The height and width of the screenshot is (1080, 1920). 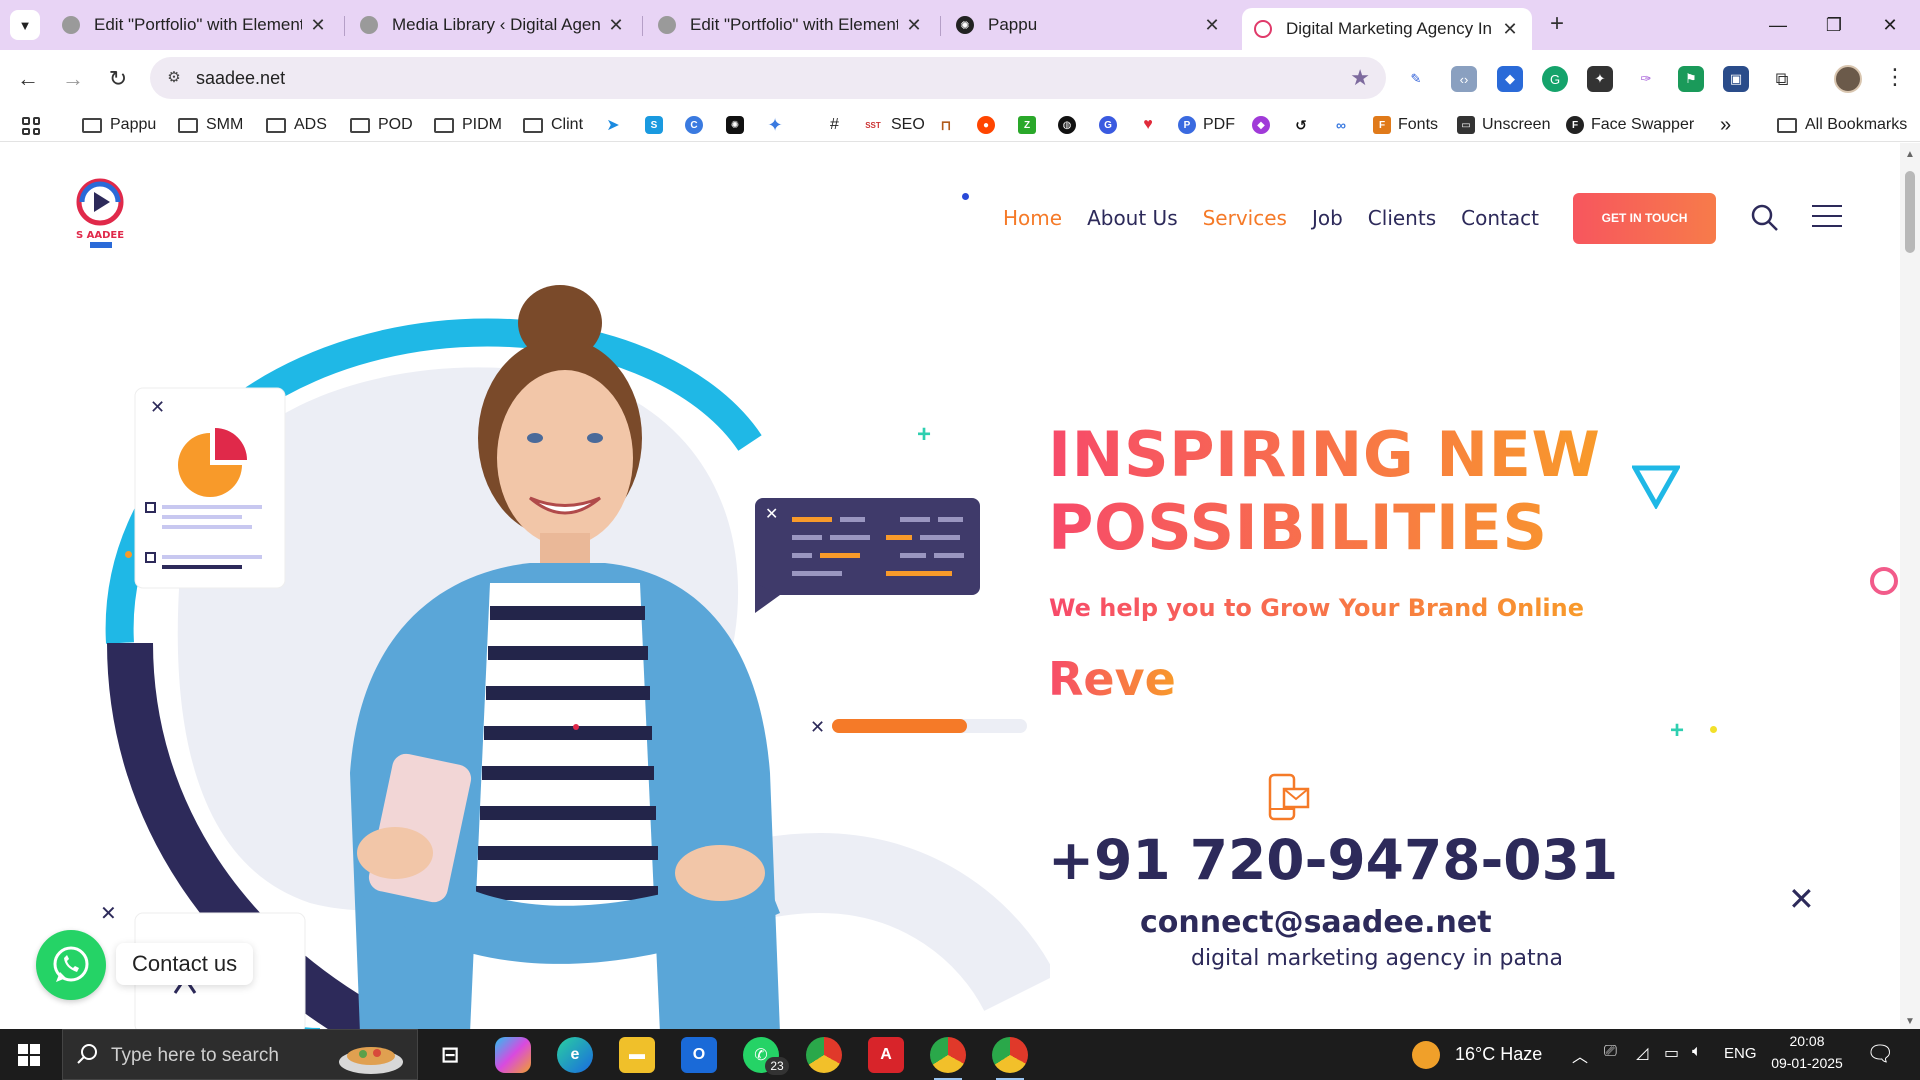 What do you see at coordinates (1426, 1055) in the screenshot?
I see `weather-icon` at bounding box center [1426, 1055].